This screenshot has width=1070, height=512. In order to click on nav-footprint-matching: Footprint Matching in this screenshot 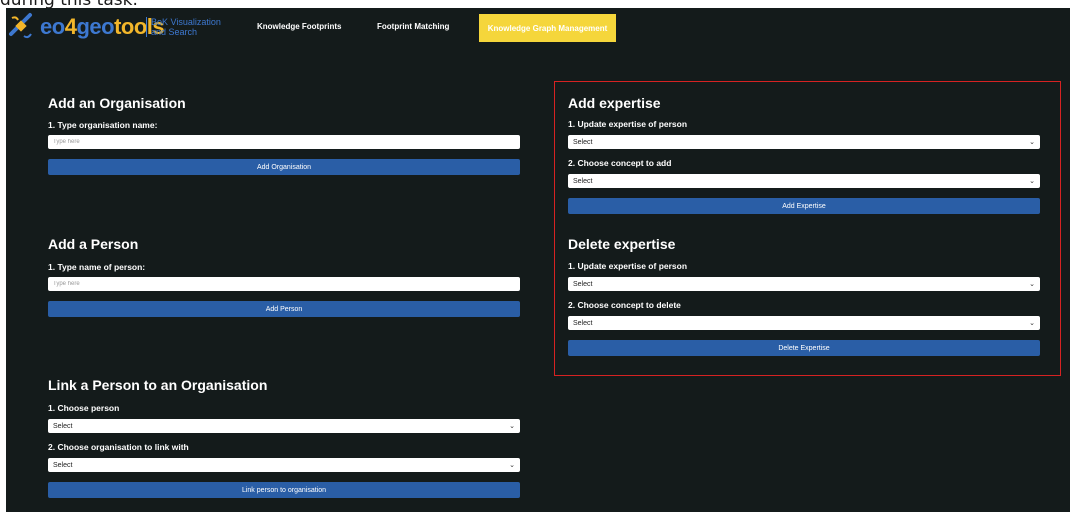, I will do `click(413, 26)`.